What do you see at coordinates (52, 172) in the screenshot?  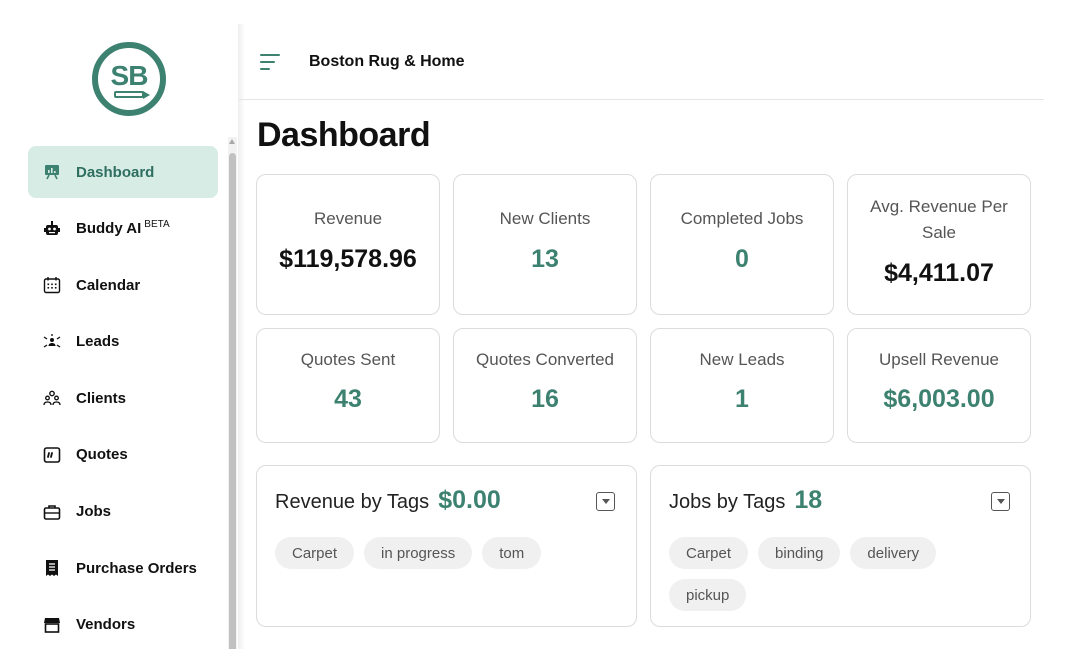 I see `chart-board-icon` at bounding box center [52, 172].